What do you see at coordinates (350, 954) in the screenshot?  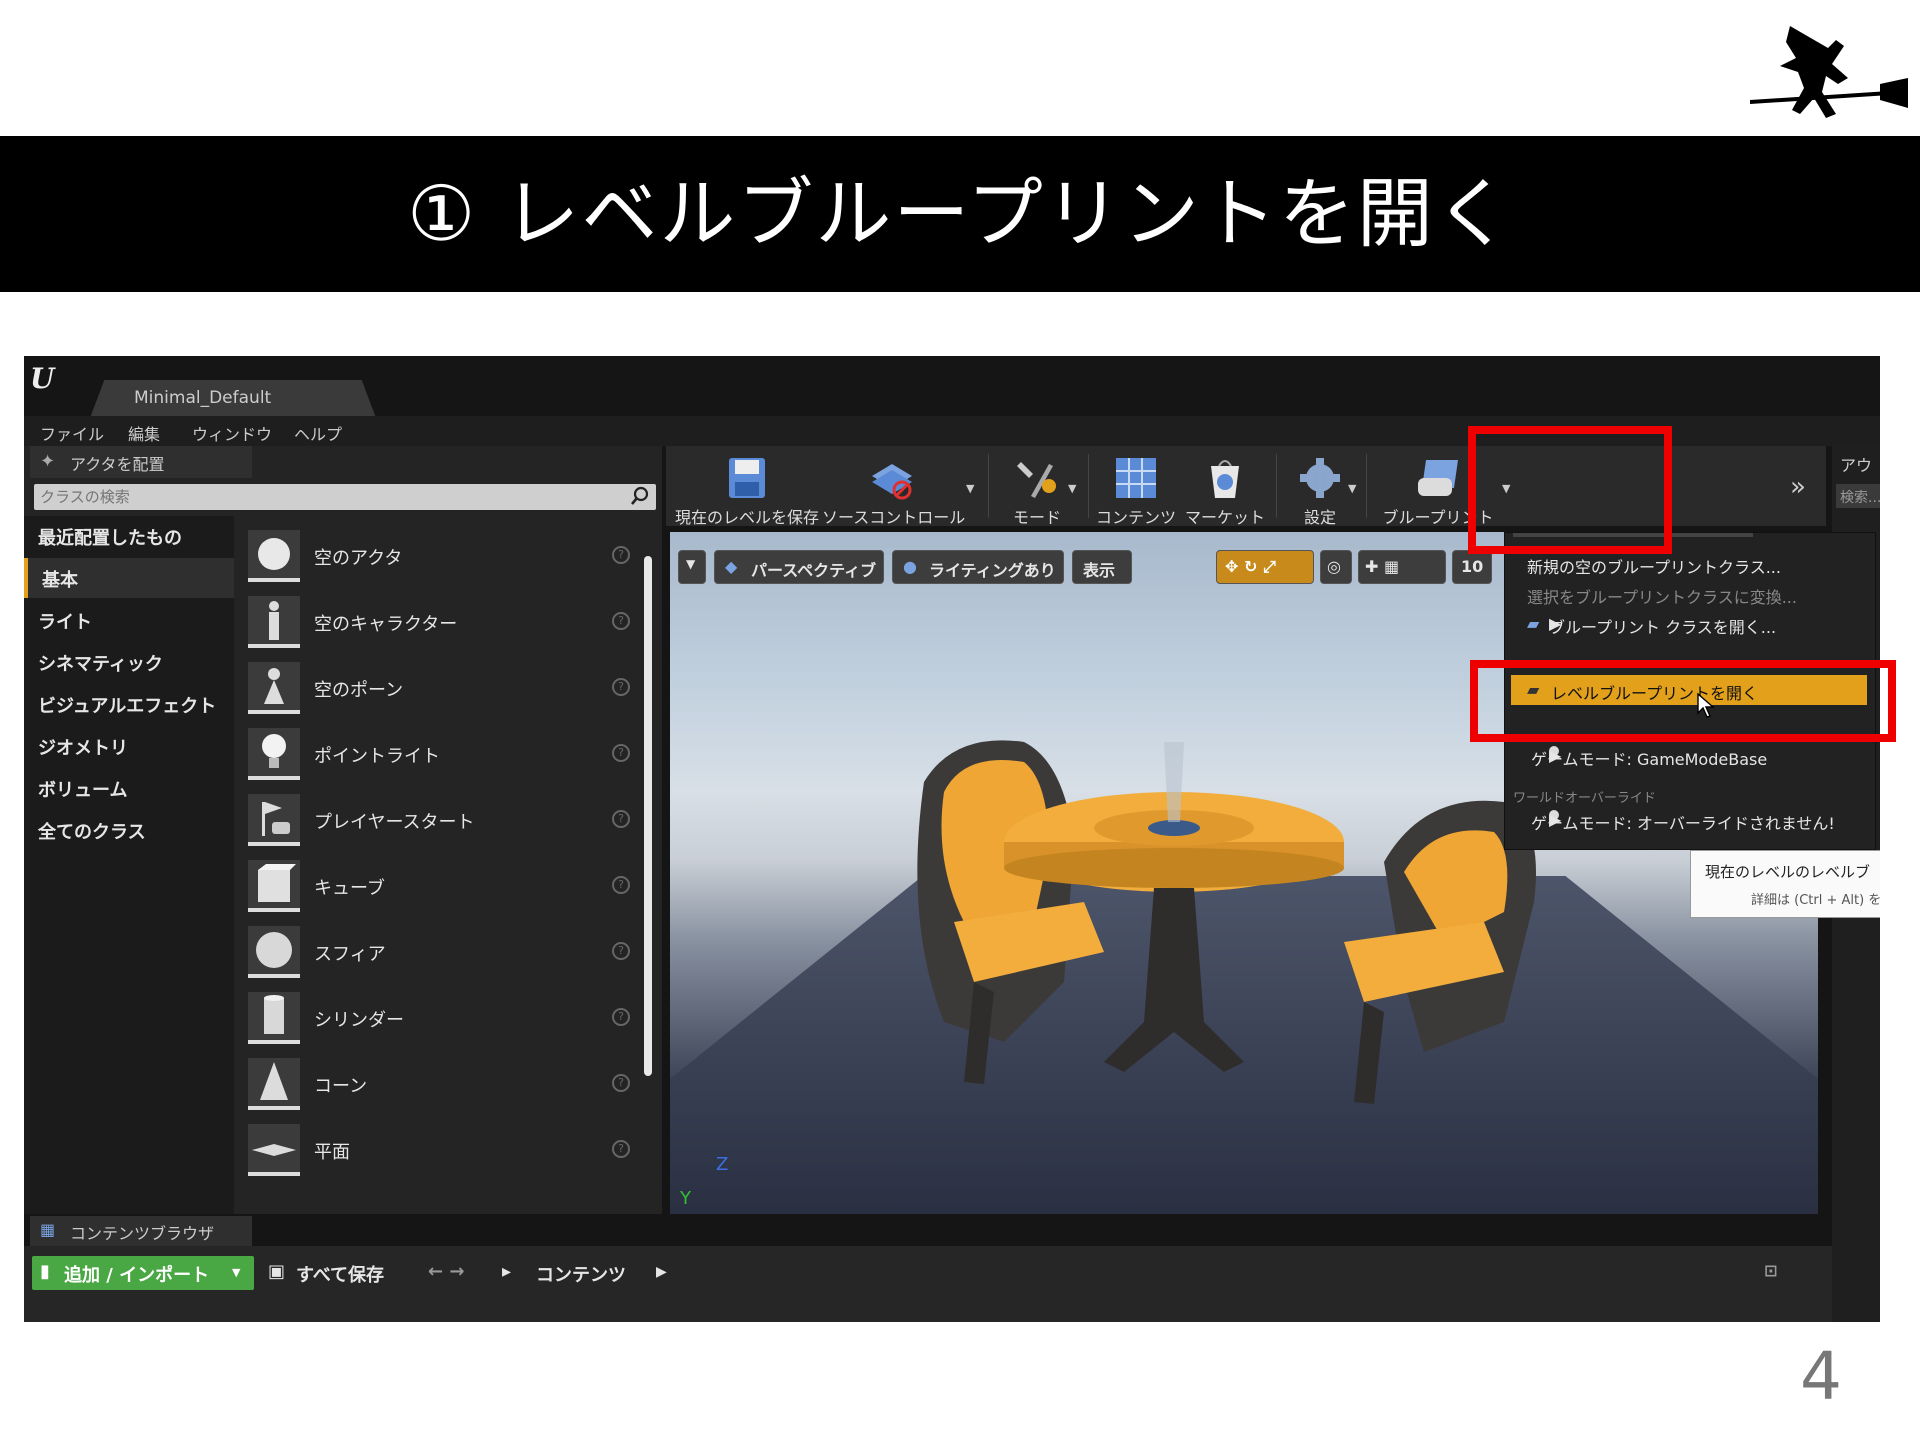 I see `actor-item-label: スフィア` at bounding box center [350, 954].